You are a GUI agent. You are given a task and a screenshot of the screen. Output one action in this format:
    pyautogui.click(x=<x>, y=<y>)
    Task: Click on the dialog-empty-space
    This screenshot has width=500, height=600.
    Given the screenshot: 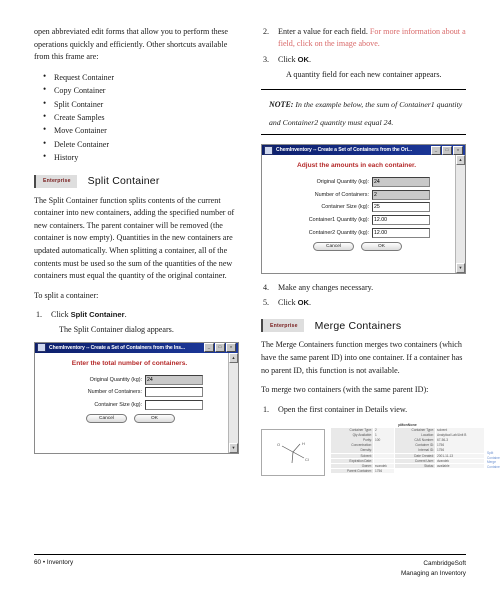 What is the action you would take?
    pyautogui.click(x=136, y=438)
    